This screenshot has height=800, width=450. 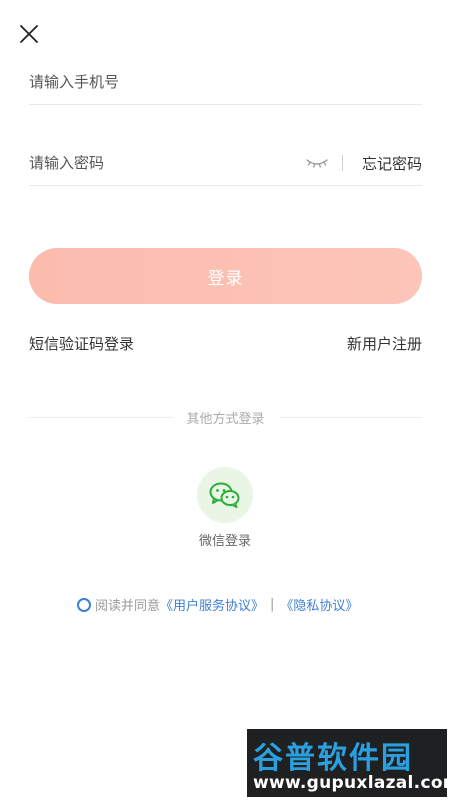 I want to click on agreement-row: 阅读并同意 《用户服务协议》 | 《隐私协议》, so click(x=217, y=604).